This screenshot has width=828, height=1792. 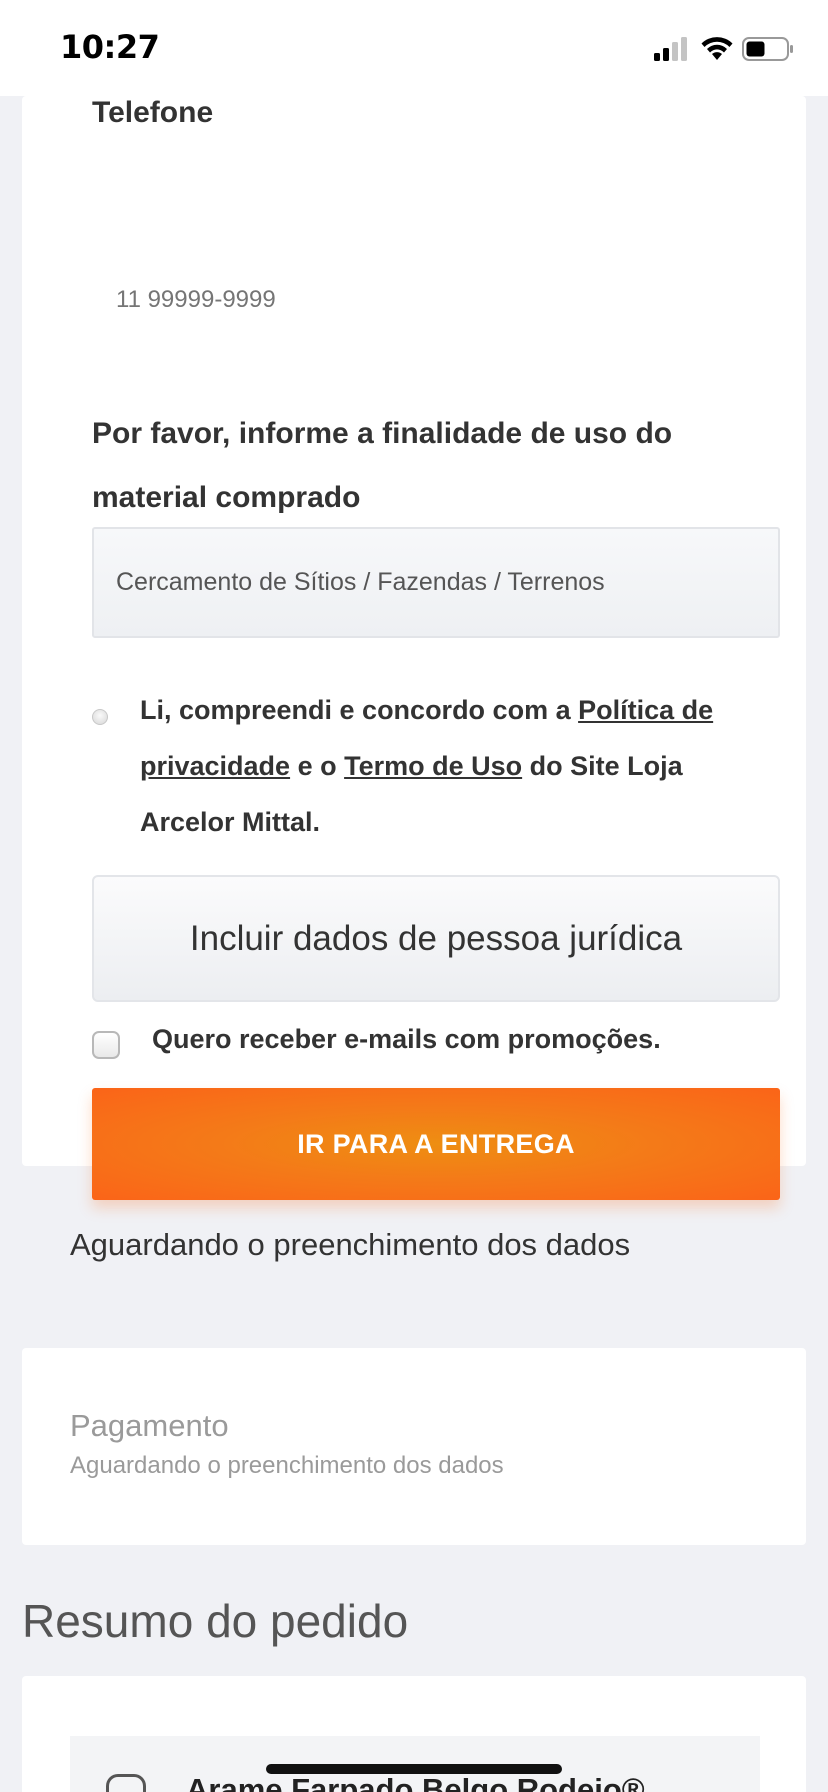 I want to click on cellular-signal-icon, so click(x=670, y=49).